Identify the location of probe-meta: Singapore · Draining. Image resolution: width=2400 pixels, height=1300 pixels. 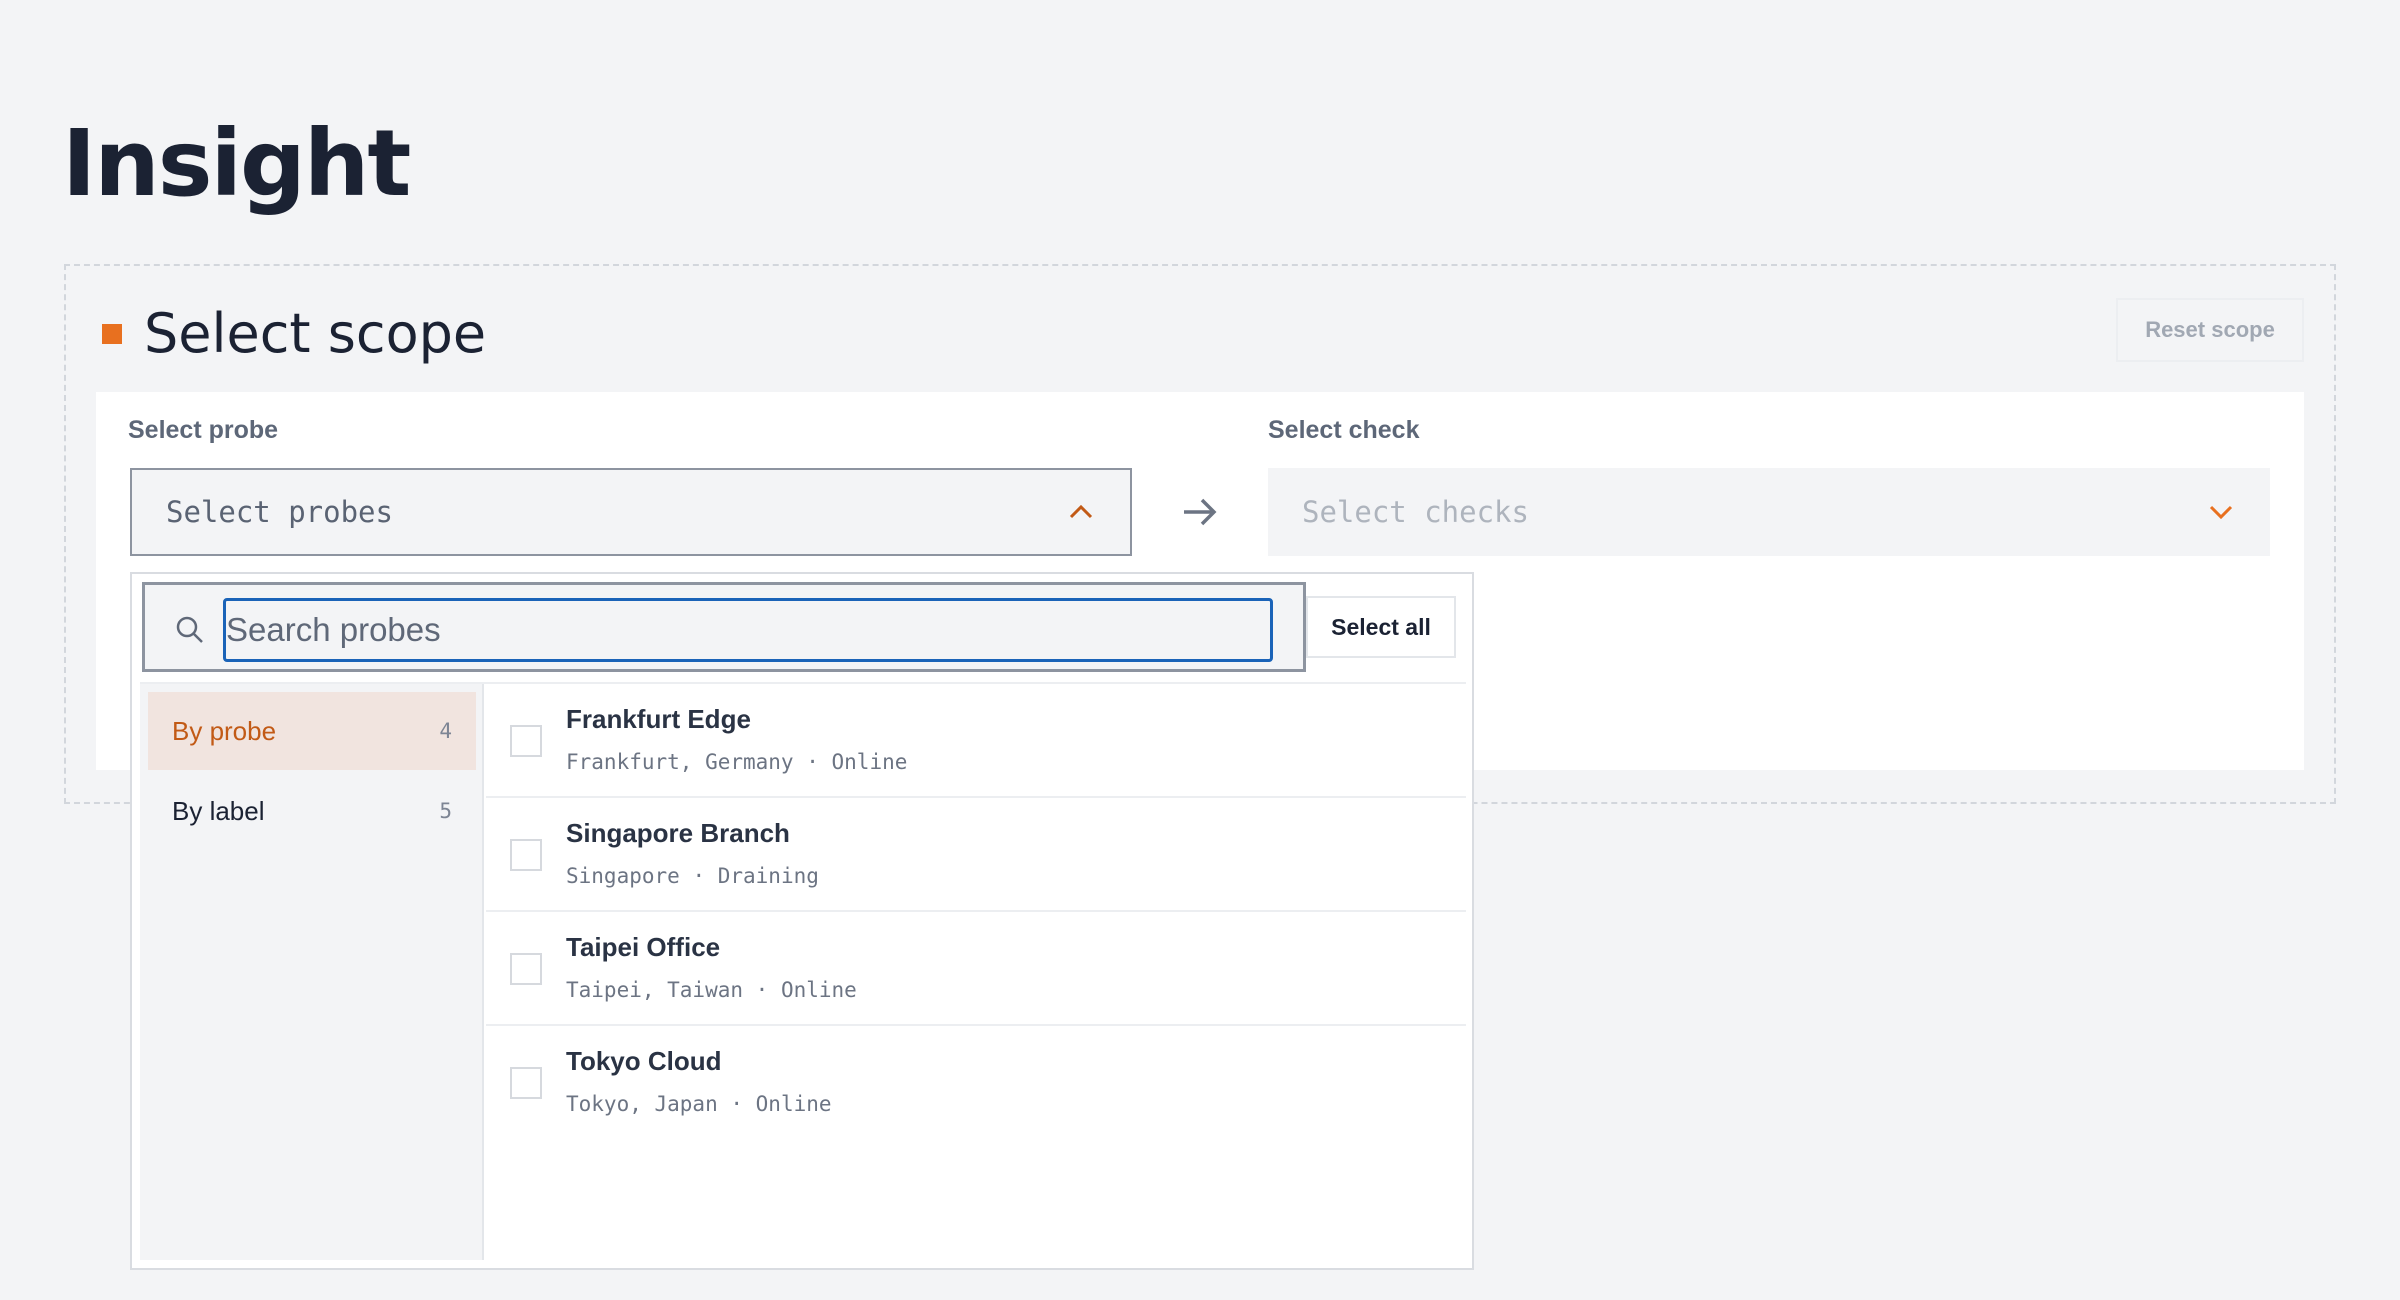
(692, 876).